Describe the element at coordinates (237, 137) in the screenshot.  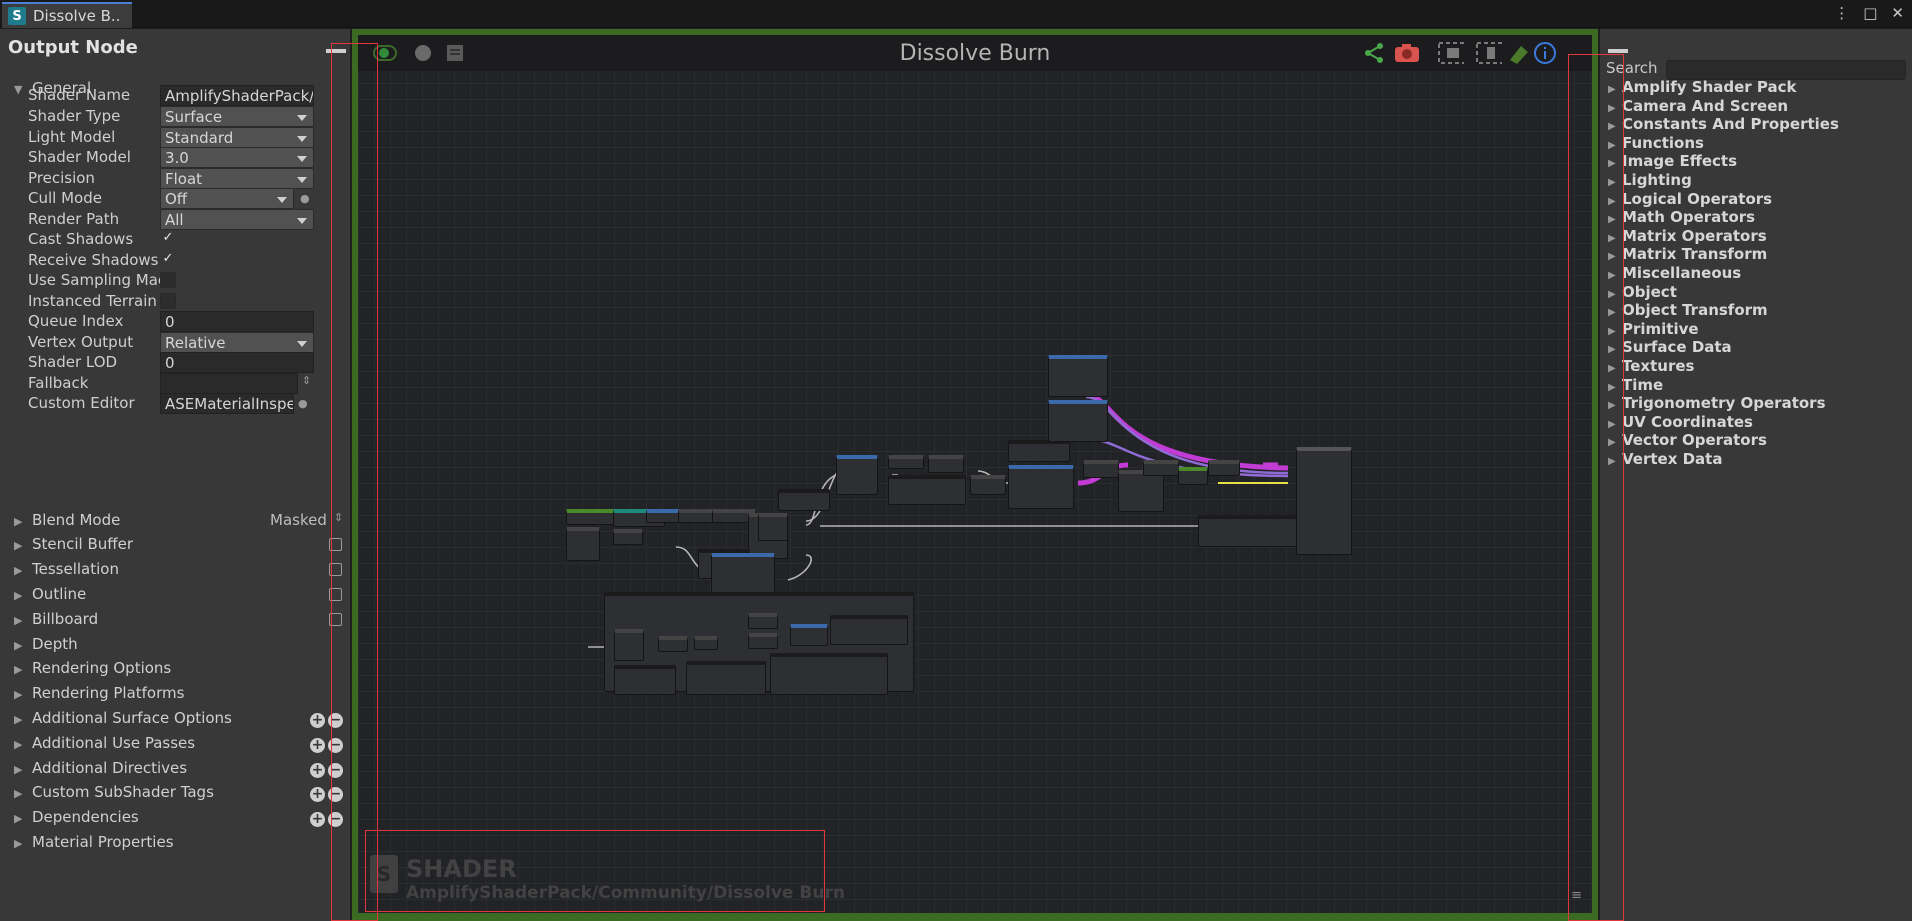
I see `property-dropdown: Standard` at that location.